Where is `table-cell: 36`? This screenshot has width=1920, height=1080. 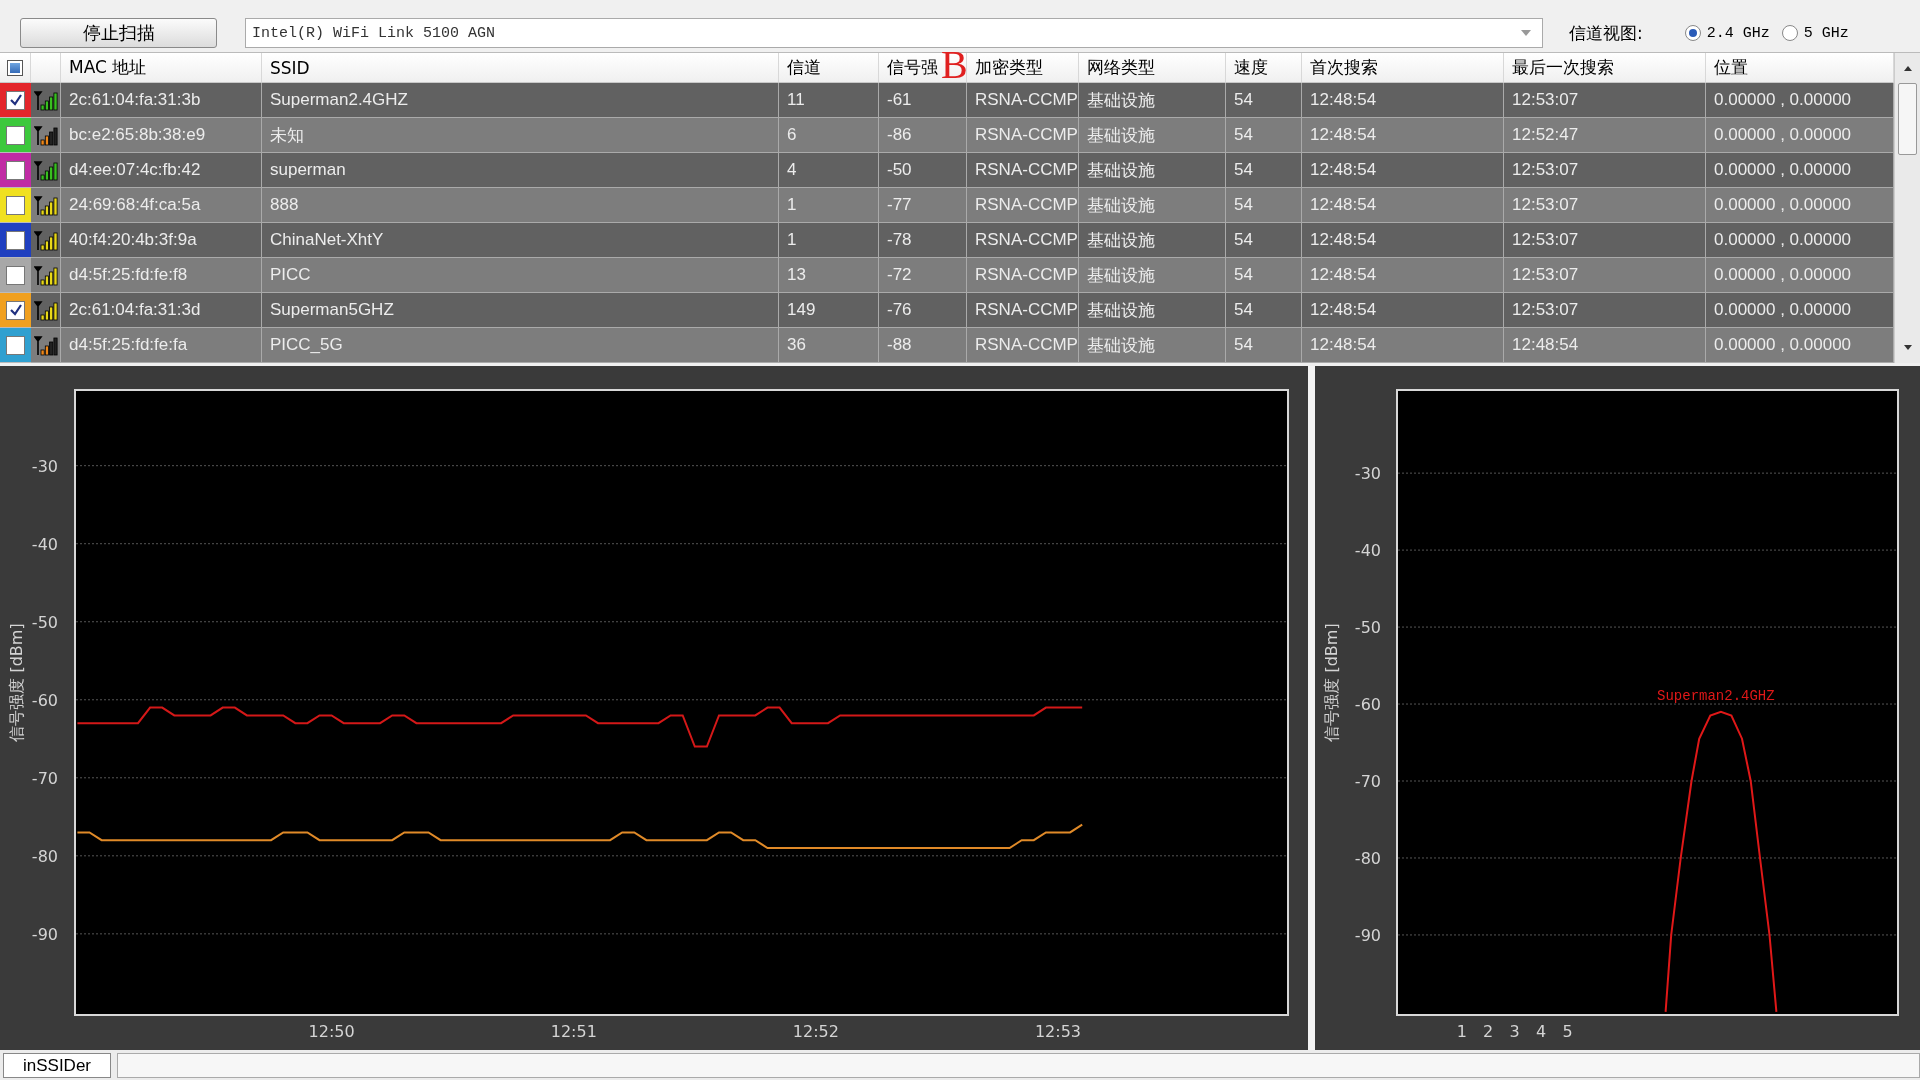
table-cell: 36 is located at coordinates (829, 345).